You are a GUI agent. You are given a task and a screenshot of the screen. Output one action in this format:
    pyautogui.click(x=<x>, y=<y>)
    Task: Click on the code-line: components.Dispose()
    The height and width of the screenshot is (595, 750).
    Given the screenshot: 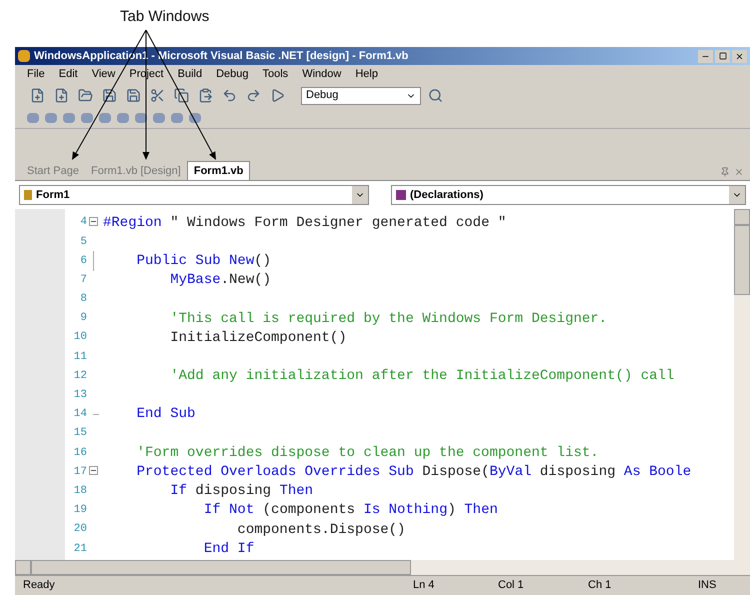 What is the action you would take?
    pyautogui.click(x=321, y=529)
    